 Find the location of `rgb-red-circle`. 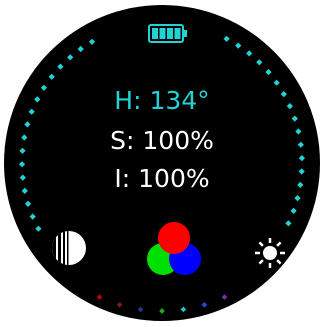

rgb-red-circle is located at coordinates (174, 238).